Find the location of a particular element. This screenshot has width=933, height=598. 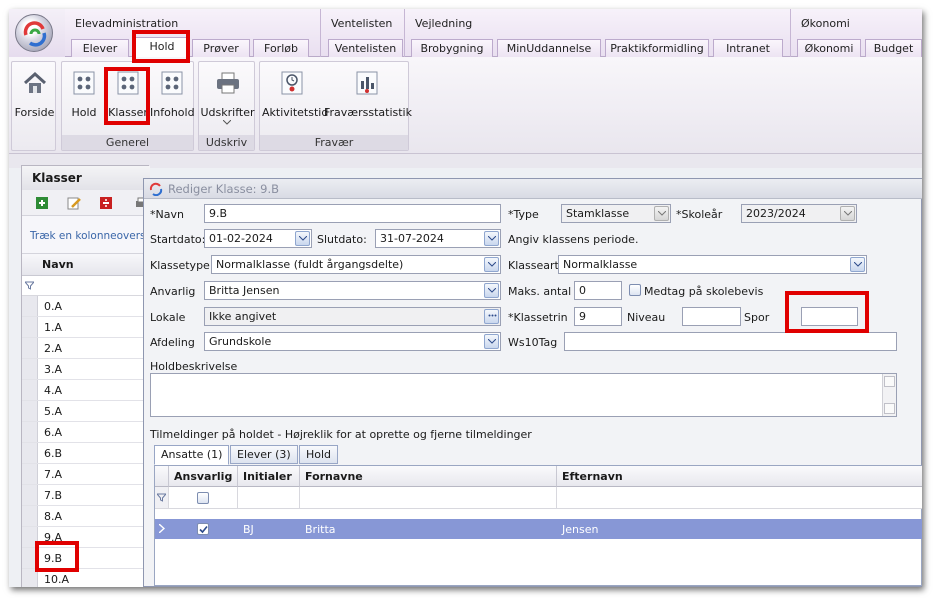

ws10tag-field is located at coordinates (730, 341).